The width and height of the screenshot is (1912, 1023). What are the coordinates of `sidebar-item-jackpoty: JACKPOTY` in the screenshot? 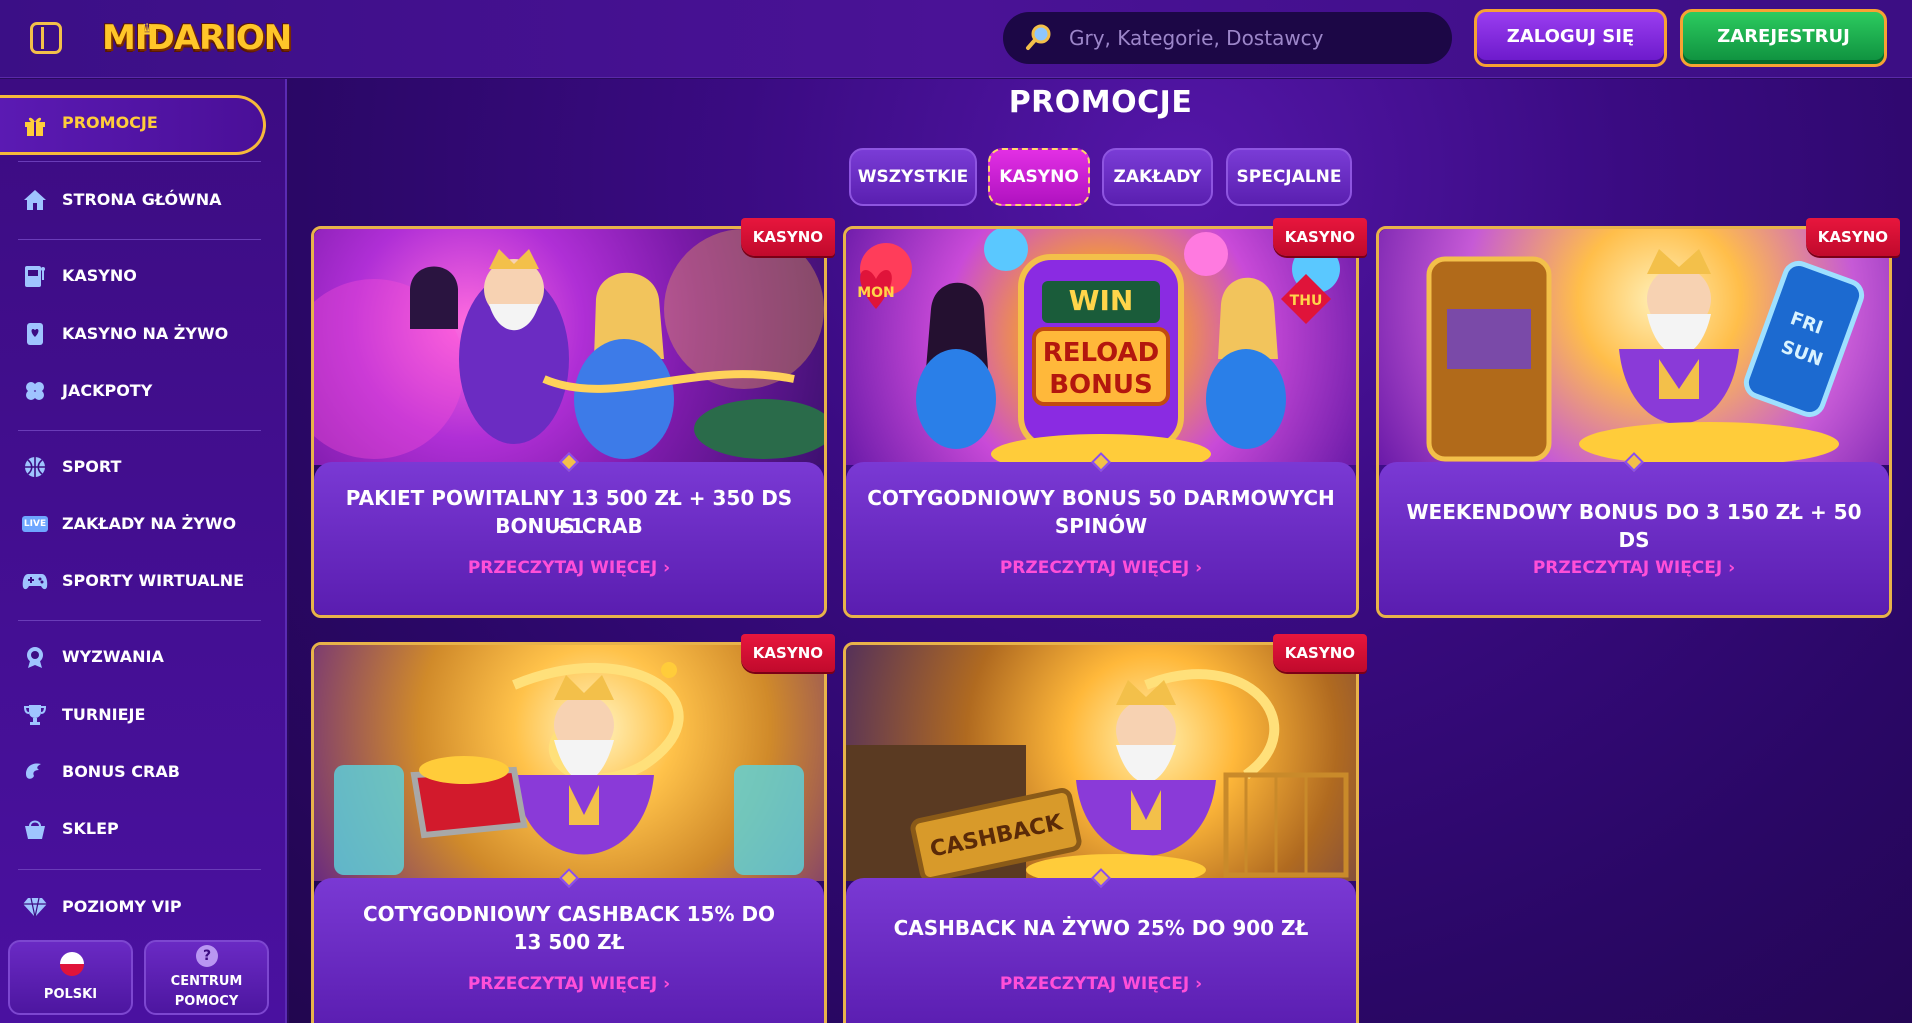 It's located at (131, 391).